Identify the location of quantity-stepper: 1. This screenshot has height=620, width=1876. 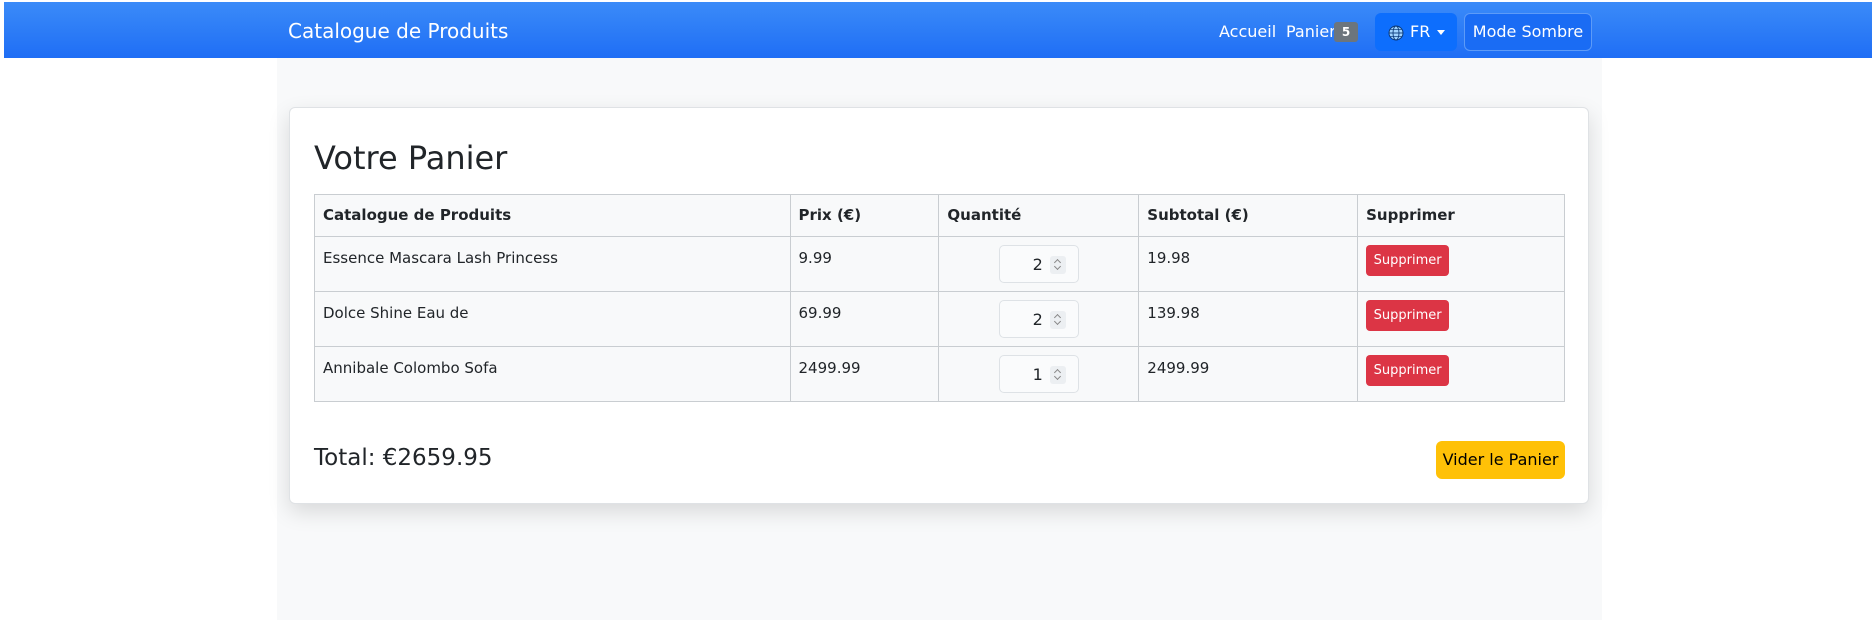
(1038, 374).